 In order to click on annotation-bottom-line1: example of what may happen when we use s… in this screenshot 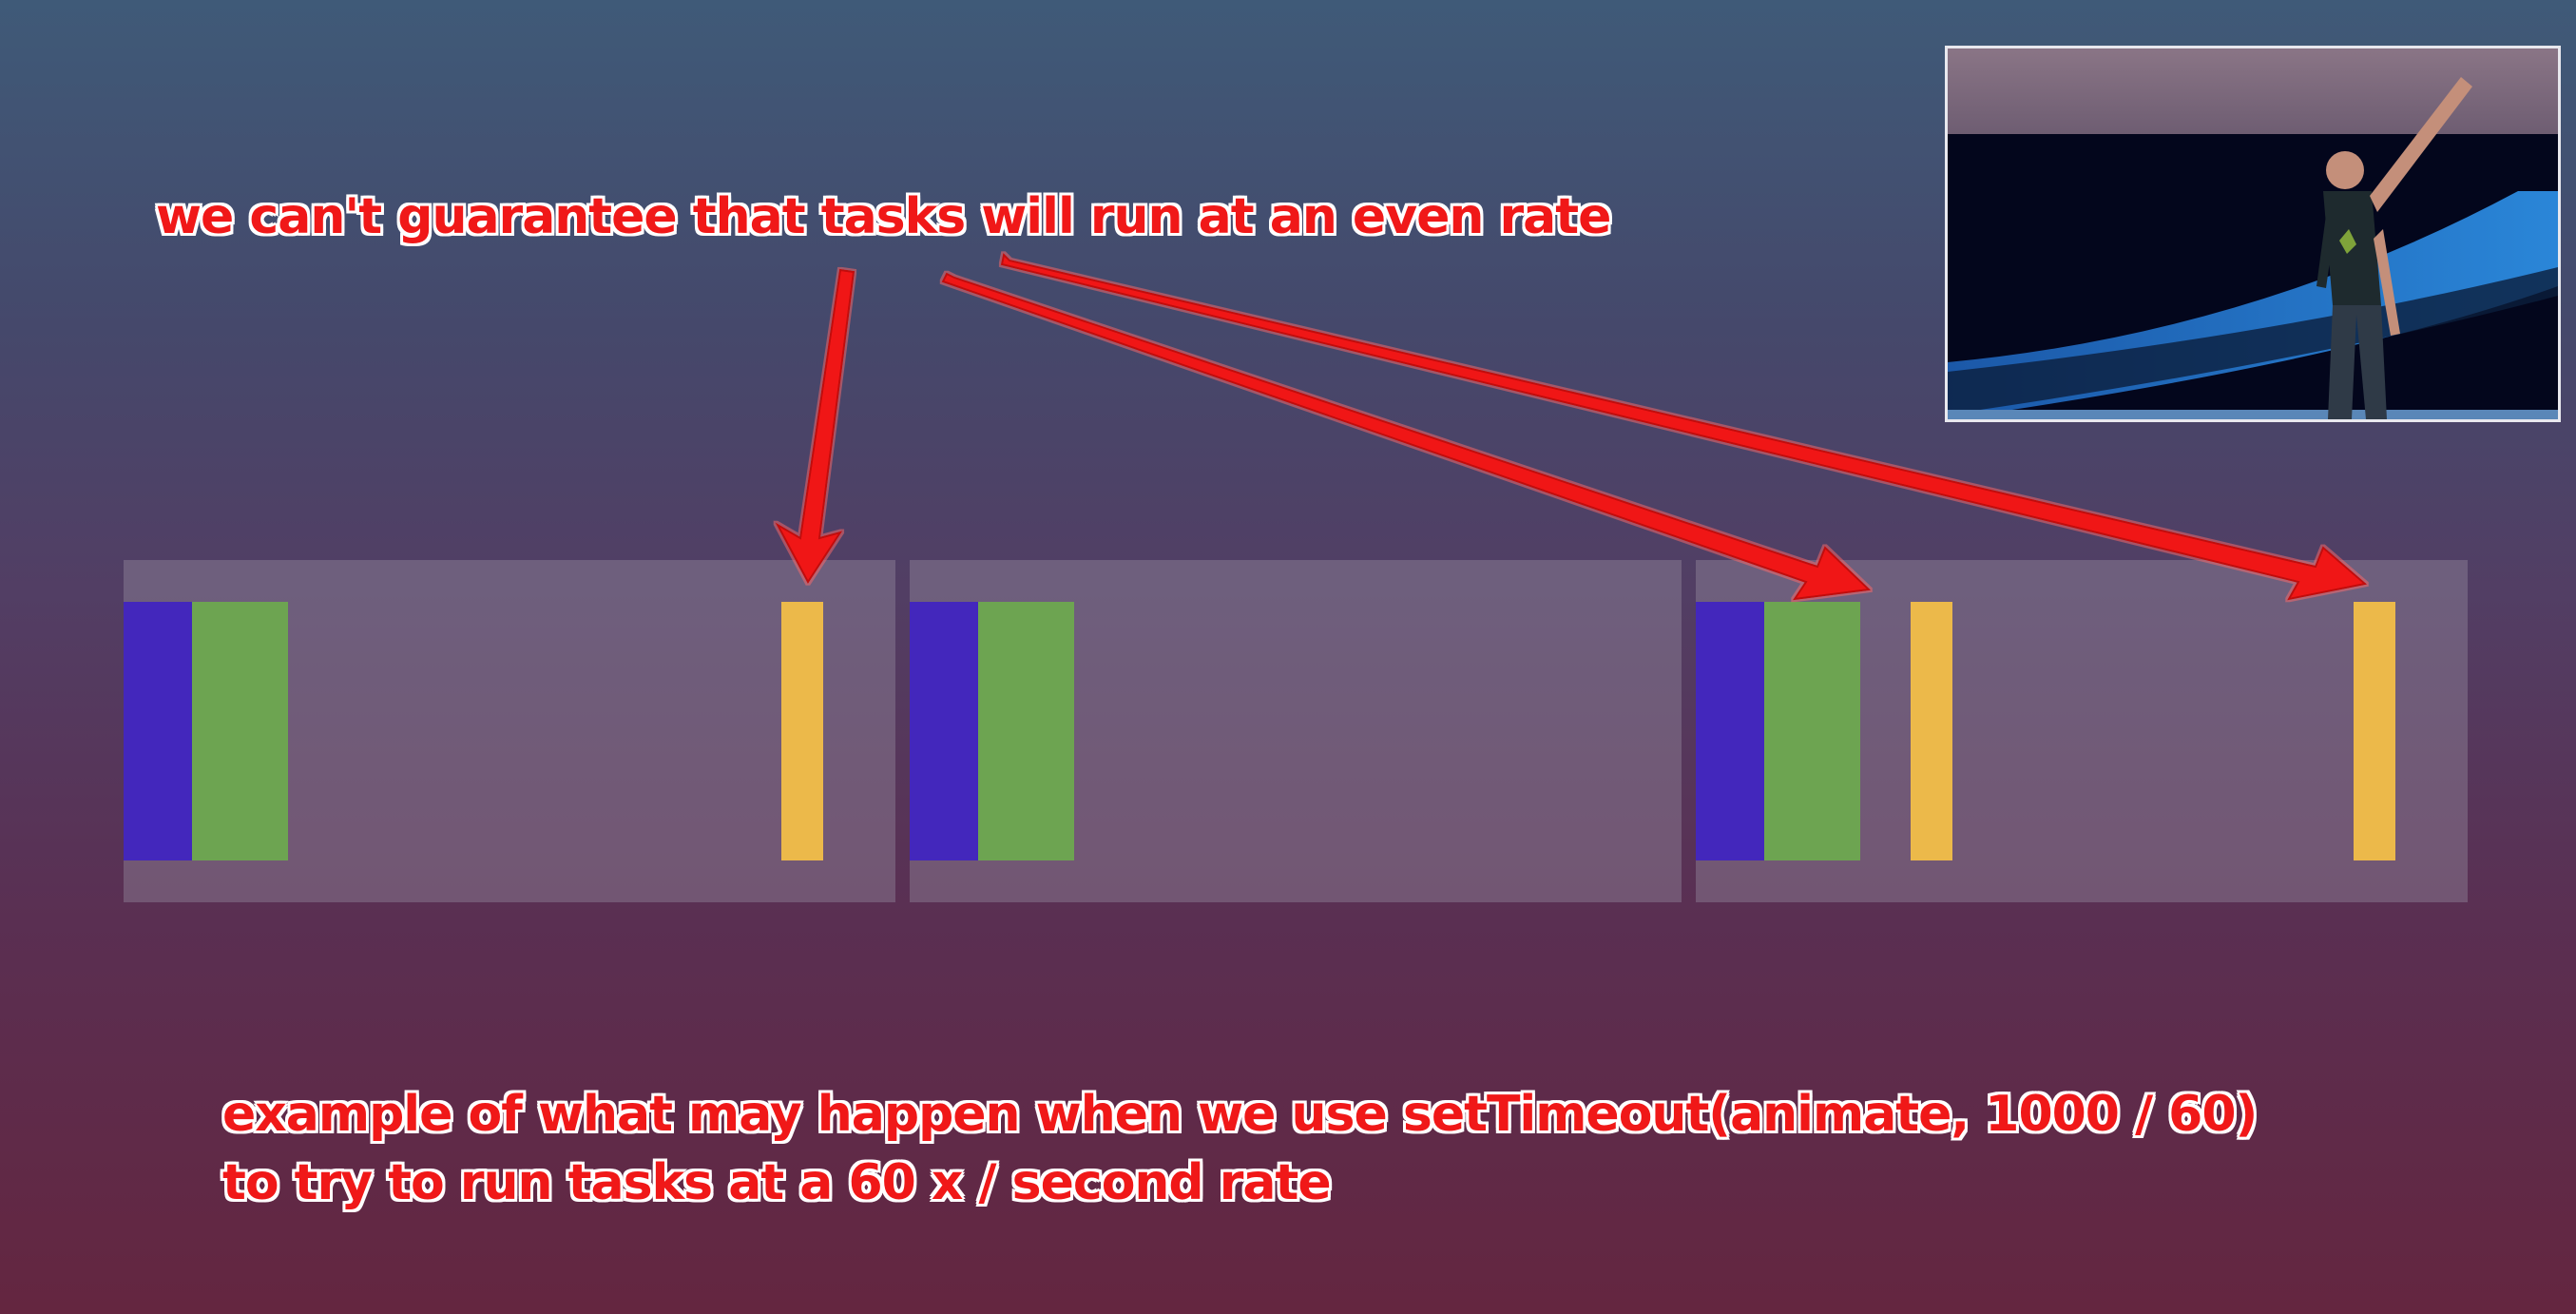, I will do `click(1240, 1115)`.